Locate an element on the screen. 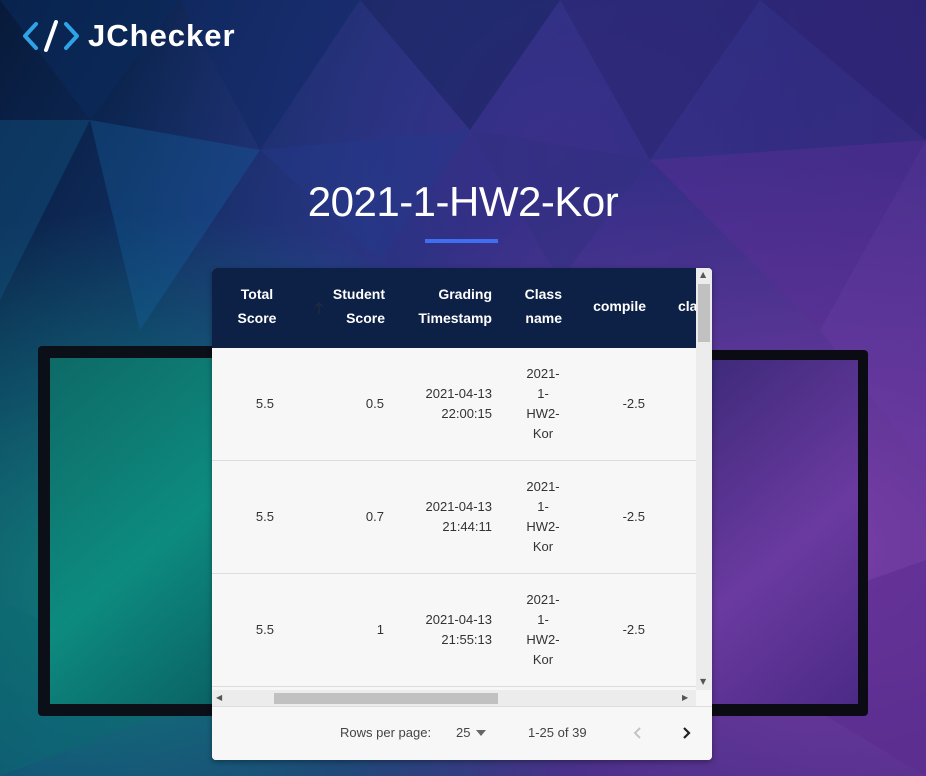  cell-student-score: 1 is located at coordinates (380, 629).